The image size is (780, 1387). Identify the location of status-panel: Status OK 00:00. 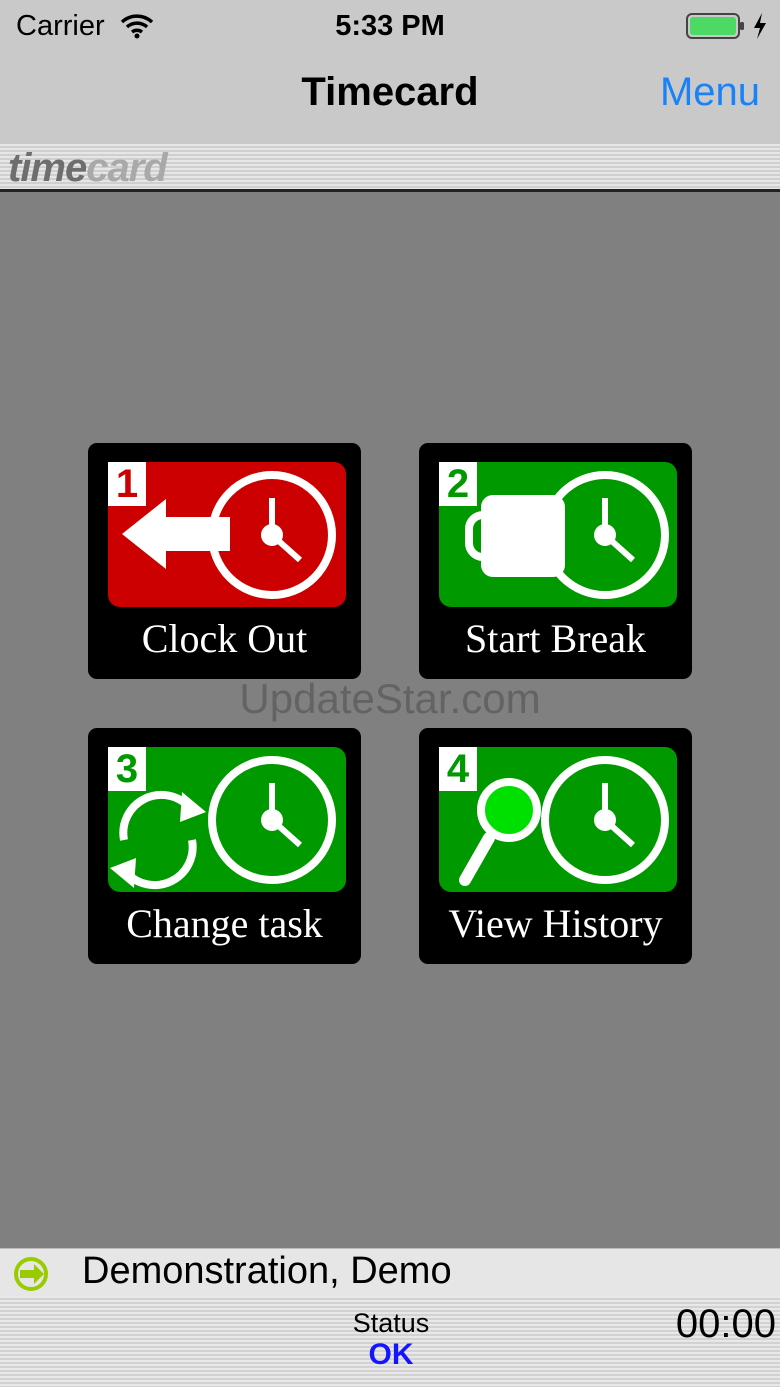
(390, 1341).